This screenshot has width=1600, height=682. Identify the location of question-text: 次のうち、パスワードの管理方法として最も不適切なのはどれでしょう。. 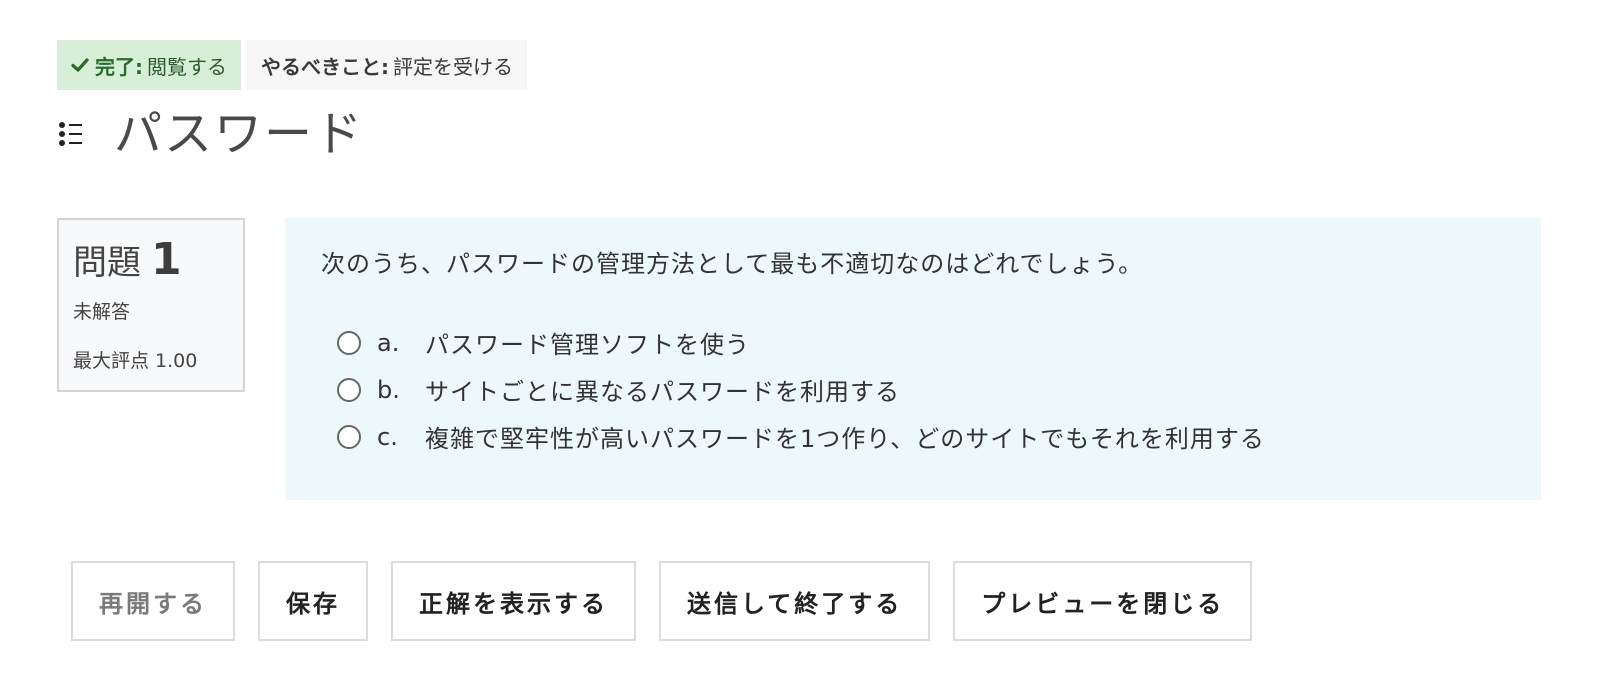
(732, 264).